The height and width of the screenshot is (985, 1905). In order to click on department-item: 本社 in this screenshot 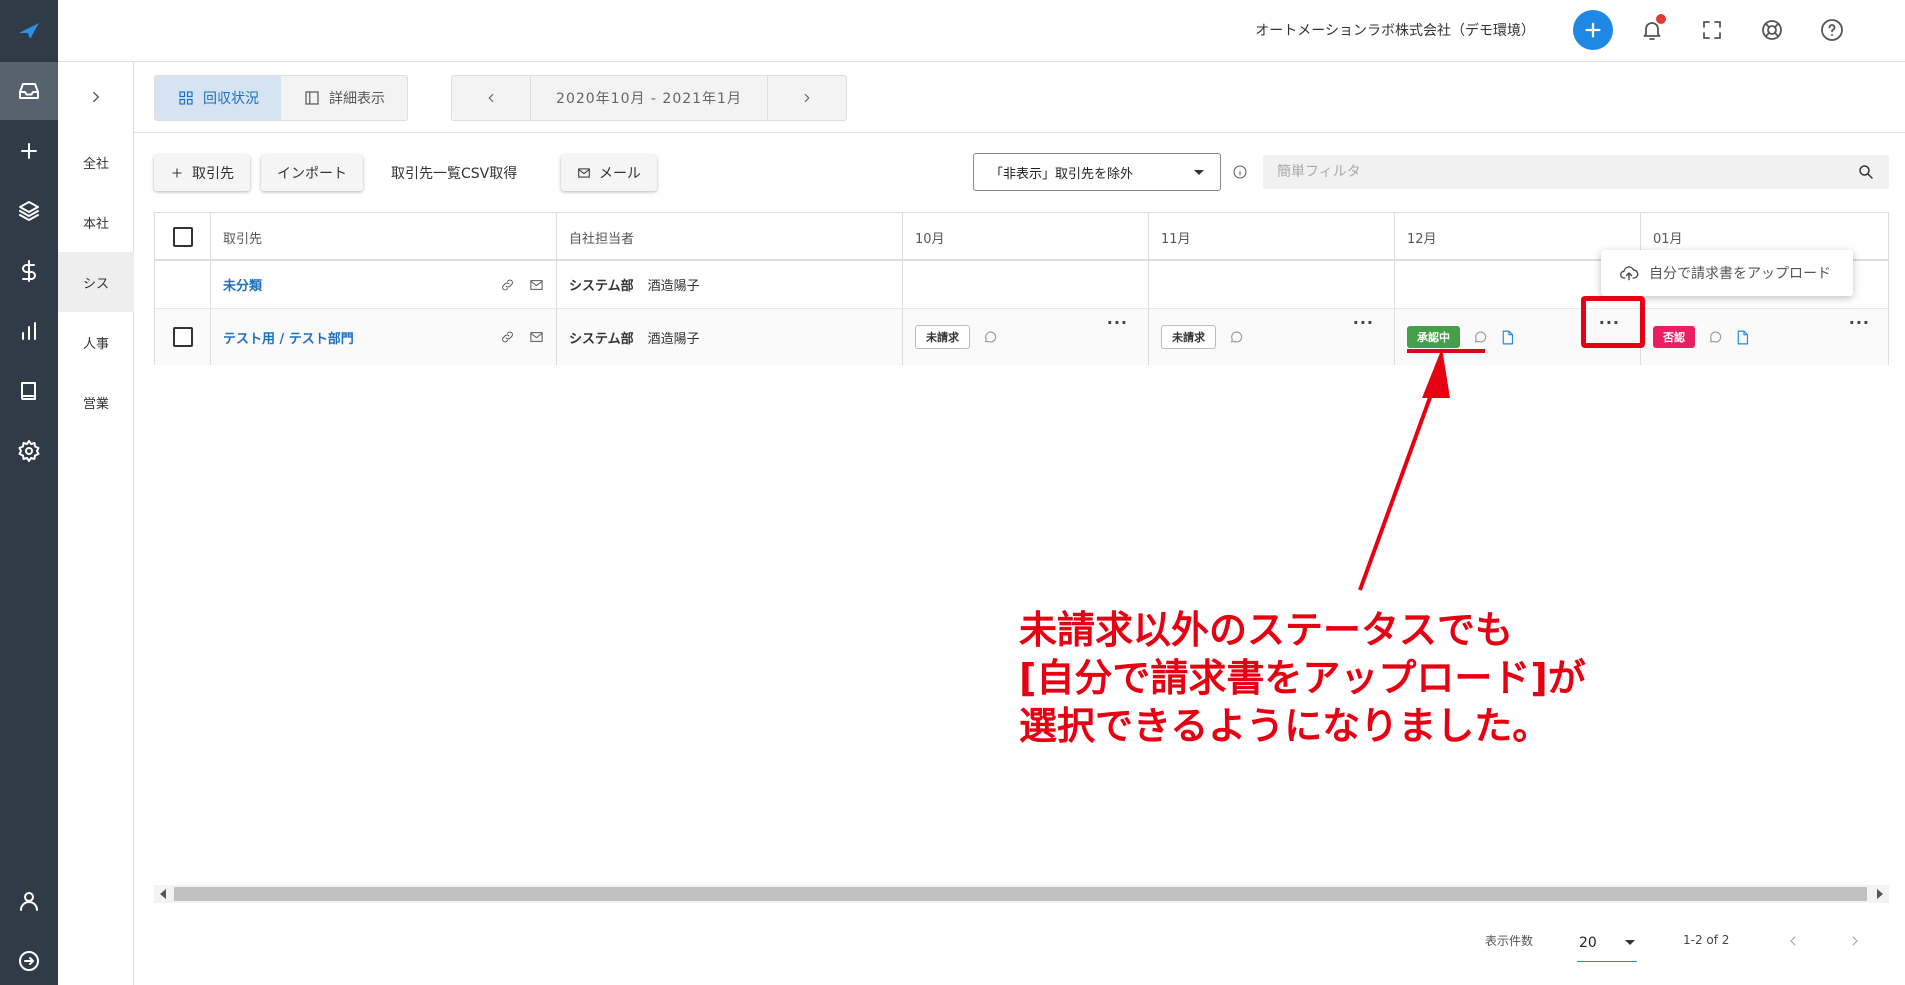, I will do `click(96, 222)`.